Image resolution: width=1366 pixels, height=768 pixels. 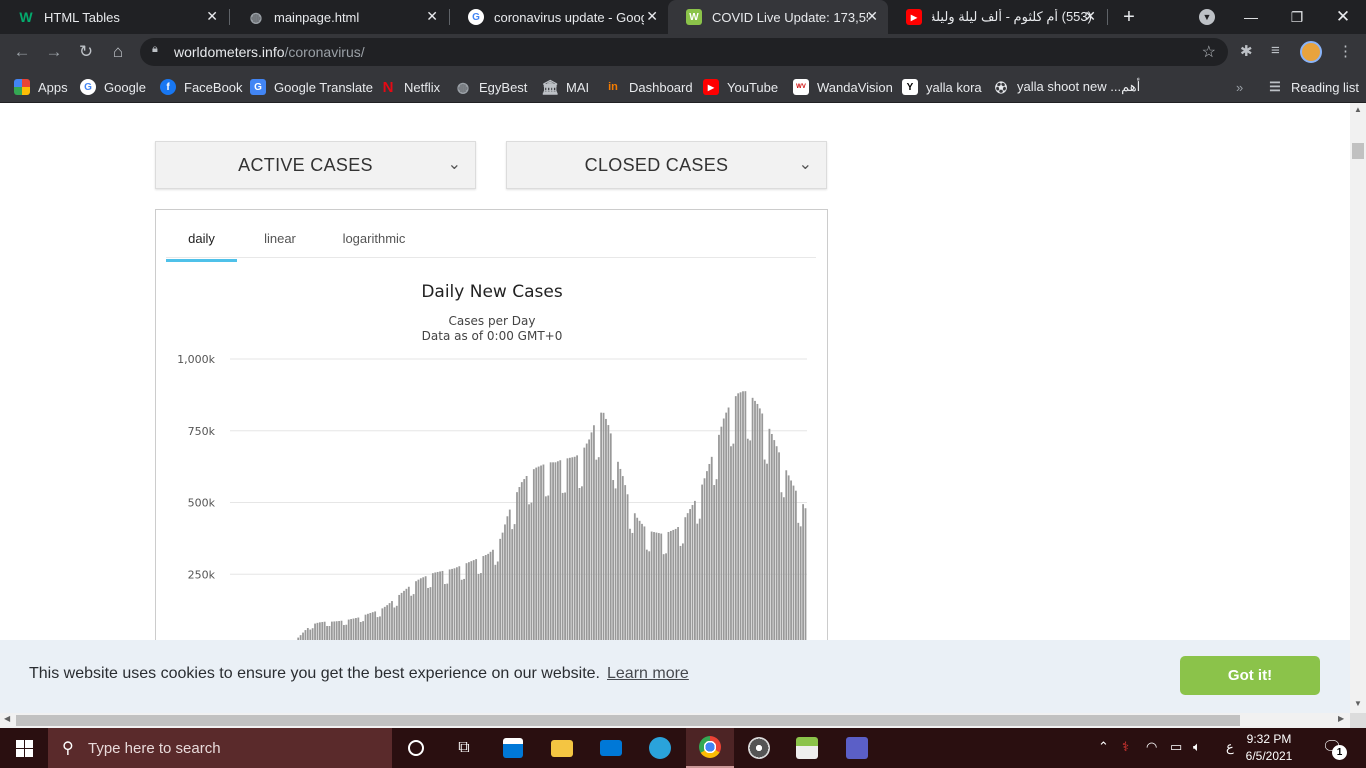 I want to click on reading-list: ☰ Reading list, so click(x=1313, y=87).